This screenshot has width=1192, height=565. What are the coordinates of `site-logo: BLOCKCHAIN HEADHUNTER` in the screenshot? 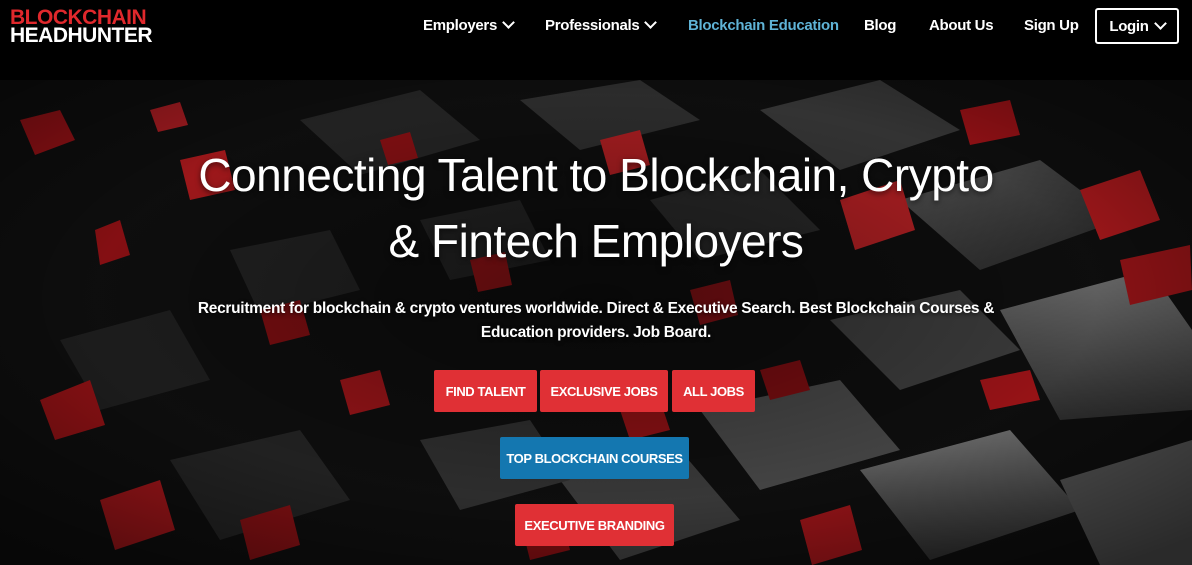 It's located at (81, 27).